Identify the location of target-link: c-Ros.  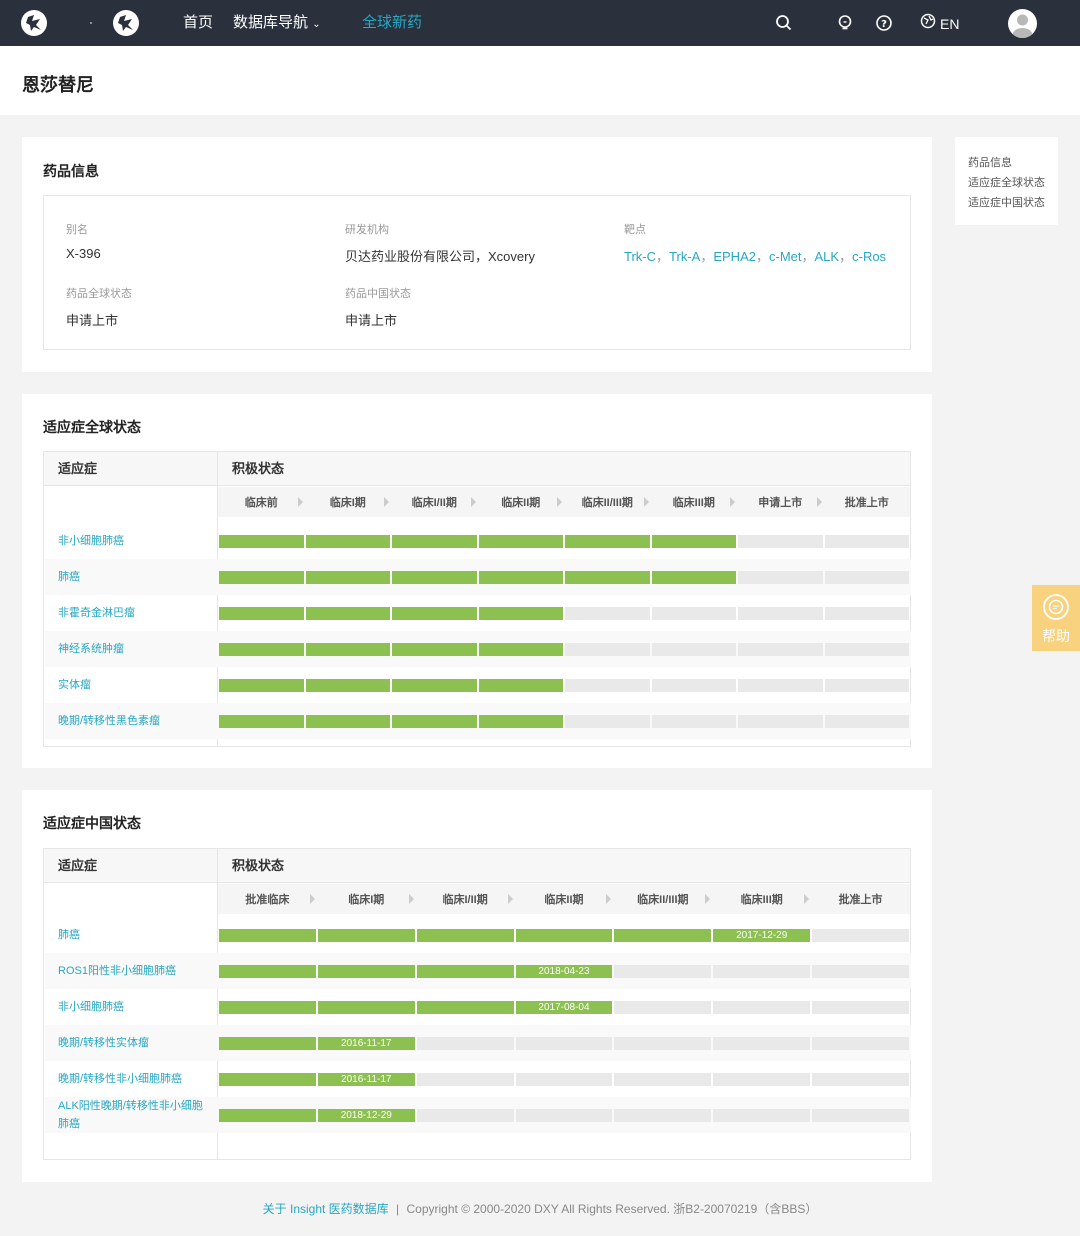
(869, 256).